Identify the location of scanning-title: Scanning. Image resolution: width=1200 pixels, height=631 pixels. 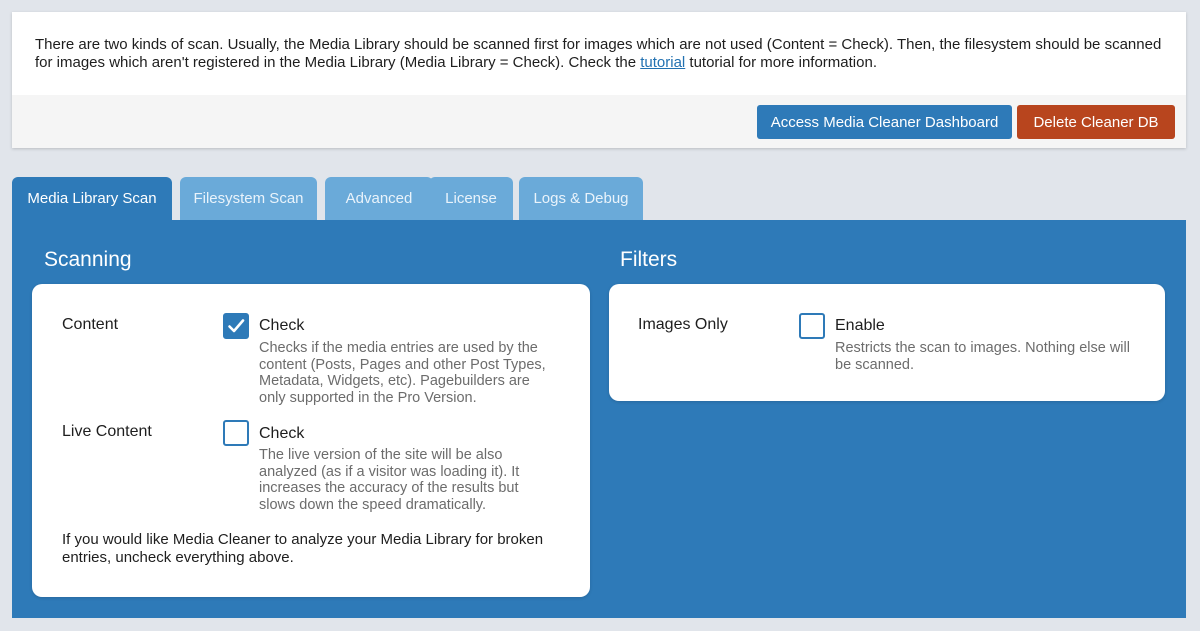
(88, 259).